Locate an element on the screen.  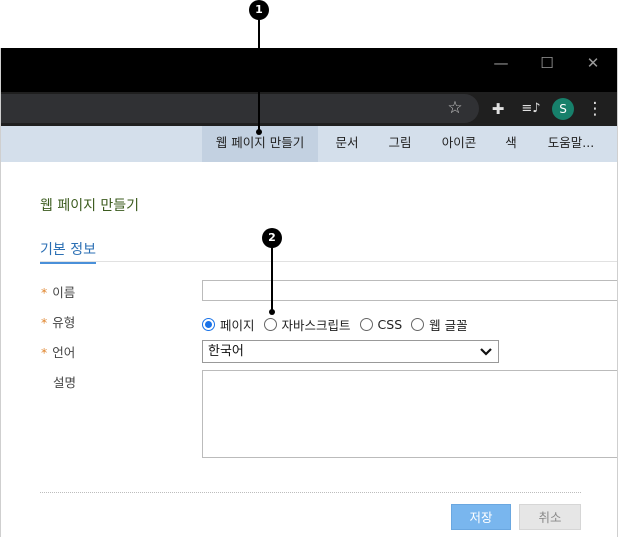
name-input is located at coordinates (409, 290).